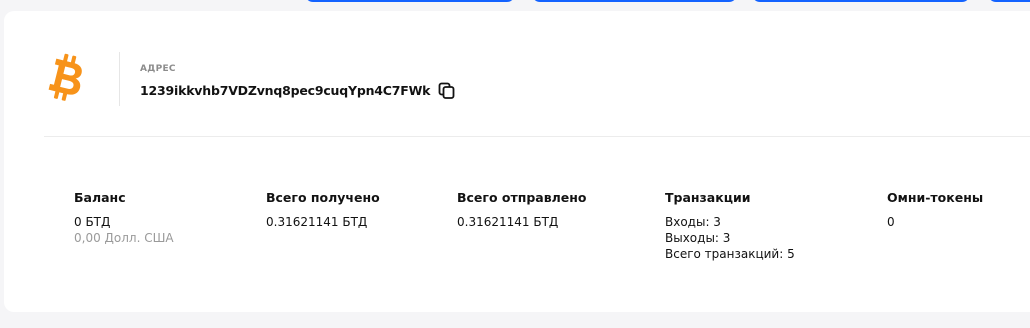  Describe the element at coordinates (698, 238) in the screenshot. I see `transactions-outputs: Выходы: 3` at that location.